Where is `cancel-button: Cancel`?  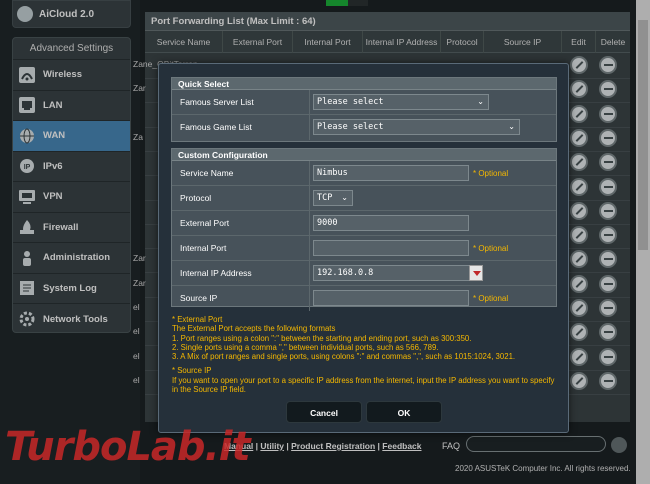 cancel-button: Cancel is located at coordinates (324, 412).